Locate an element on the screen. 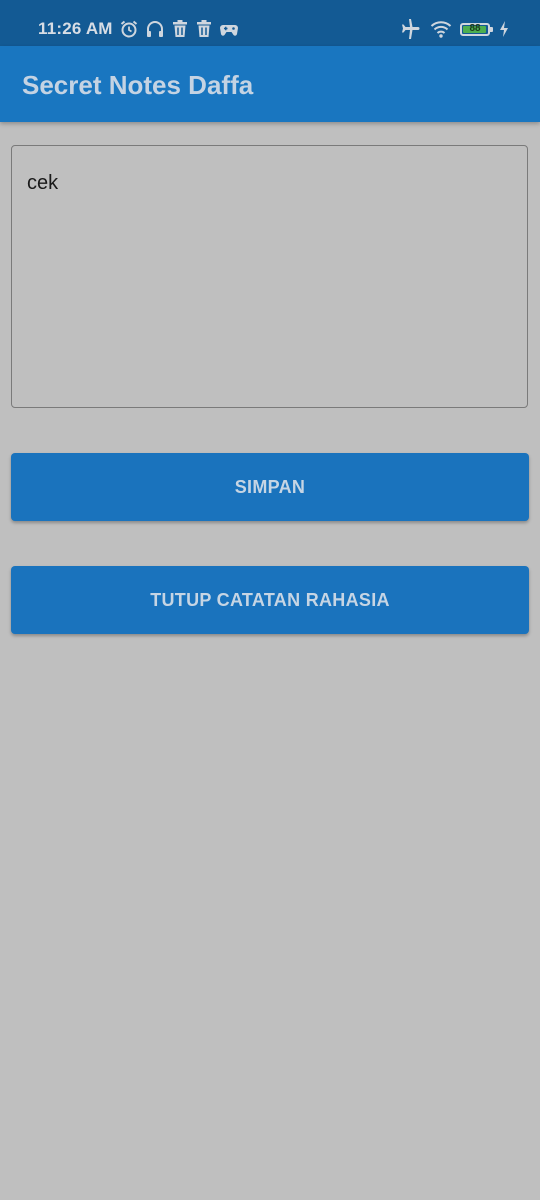 The width and height of the screenshot is (540, 1200). close-secret-notes-button: TUTUP CATATAN RAHASIA is located at coordinates (270, 600).